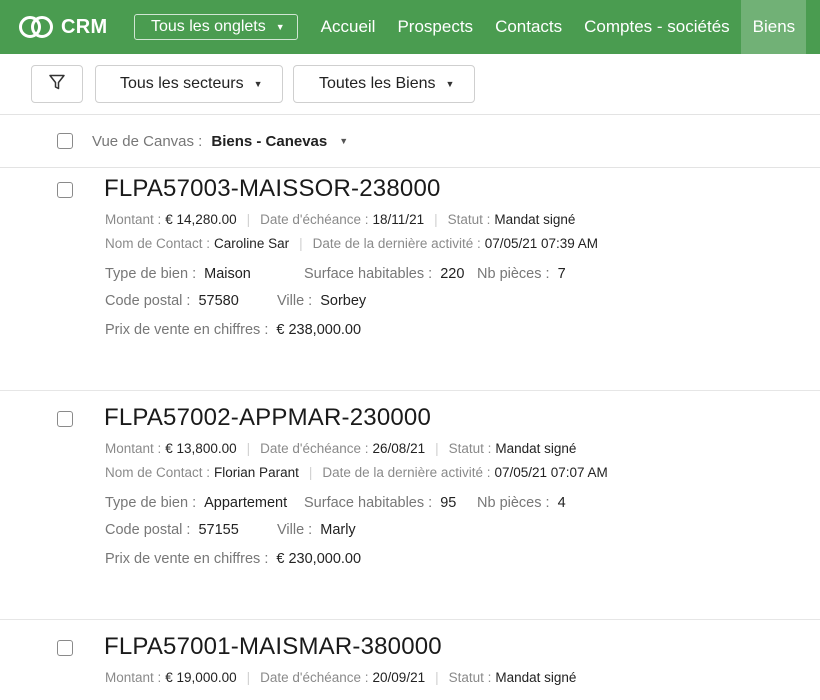 Image resolution: width=820 pixels, height=700 pixels. I want to click on canvas-view-label: Vue de Canvas :, so click(147, 141).